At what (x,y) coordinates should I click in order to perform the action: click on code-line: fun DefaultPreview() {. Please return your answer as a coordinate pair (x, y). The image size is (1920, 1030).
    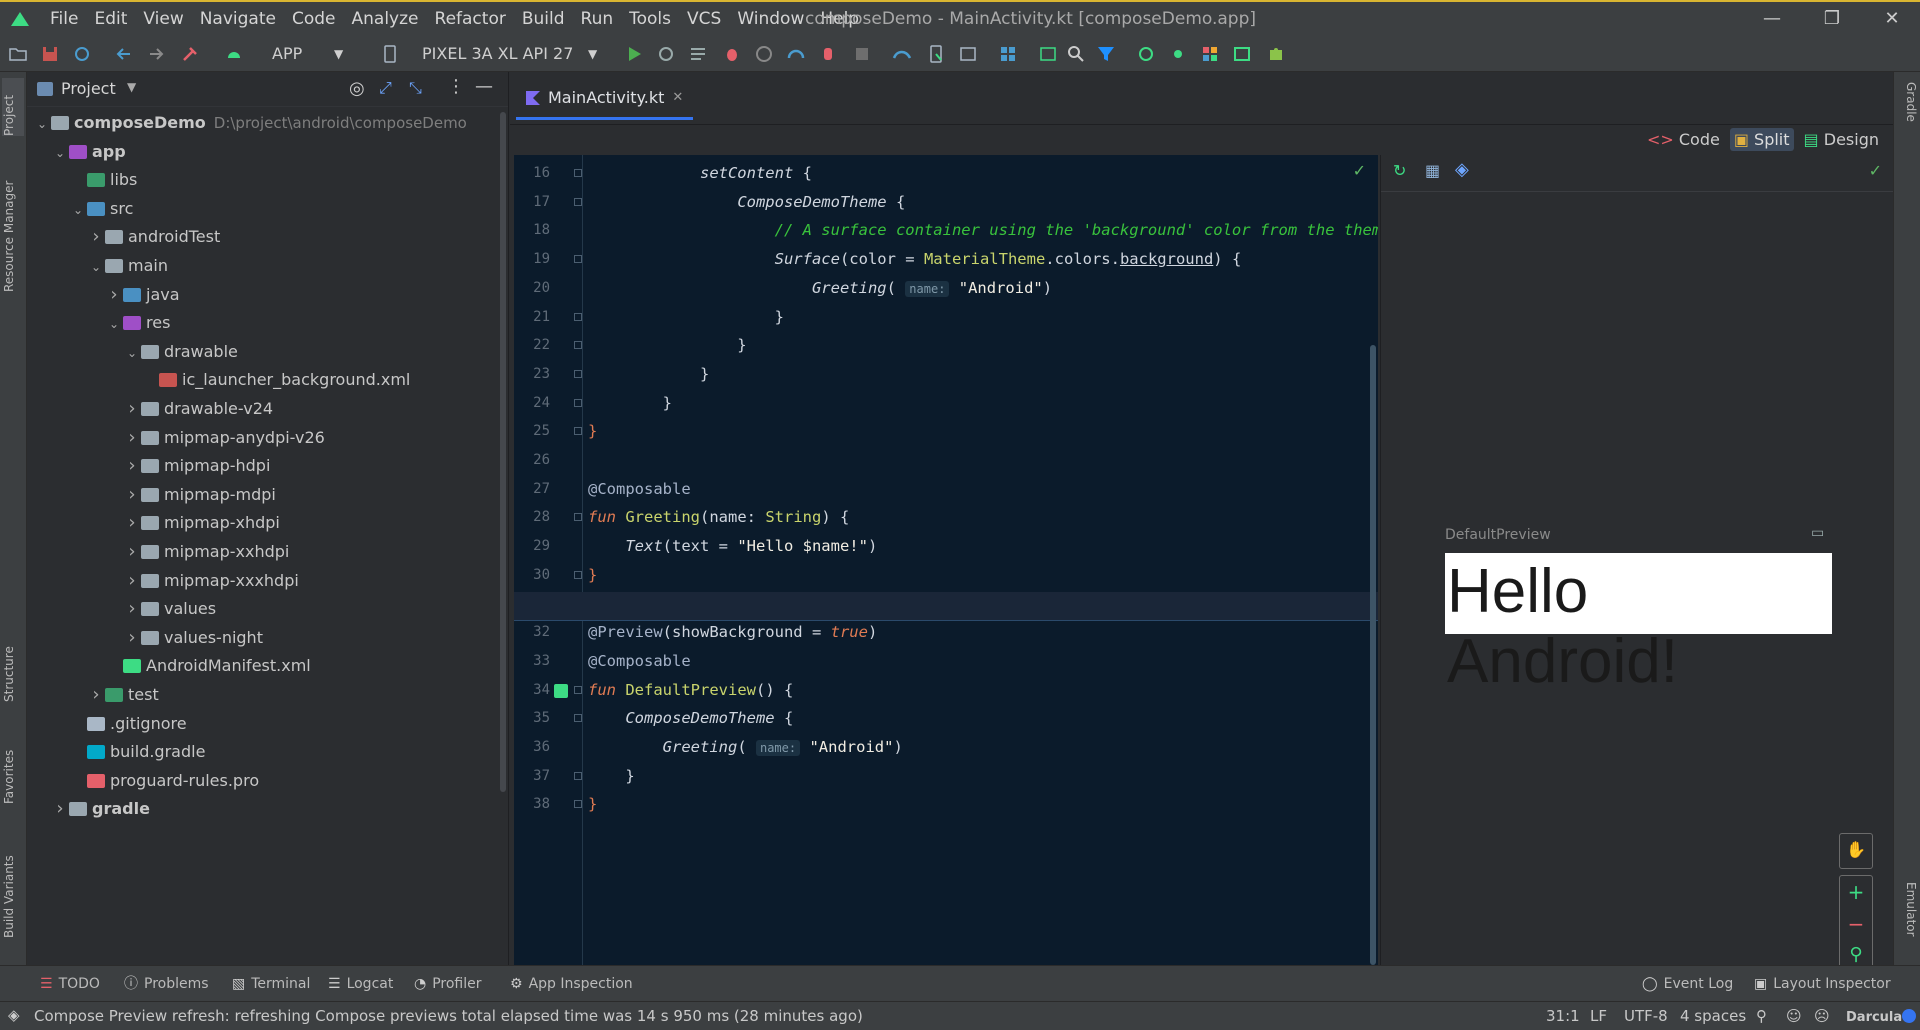
    Looking at the image, I should click on (690, 690).